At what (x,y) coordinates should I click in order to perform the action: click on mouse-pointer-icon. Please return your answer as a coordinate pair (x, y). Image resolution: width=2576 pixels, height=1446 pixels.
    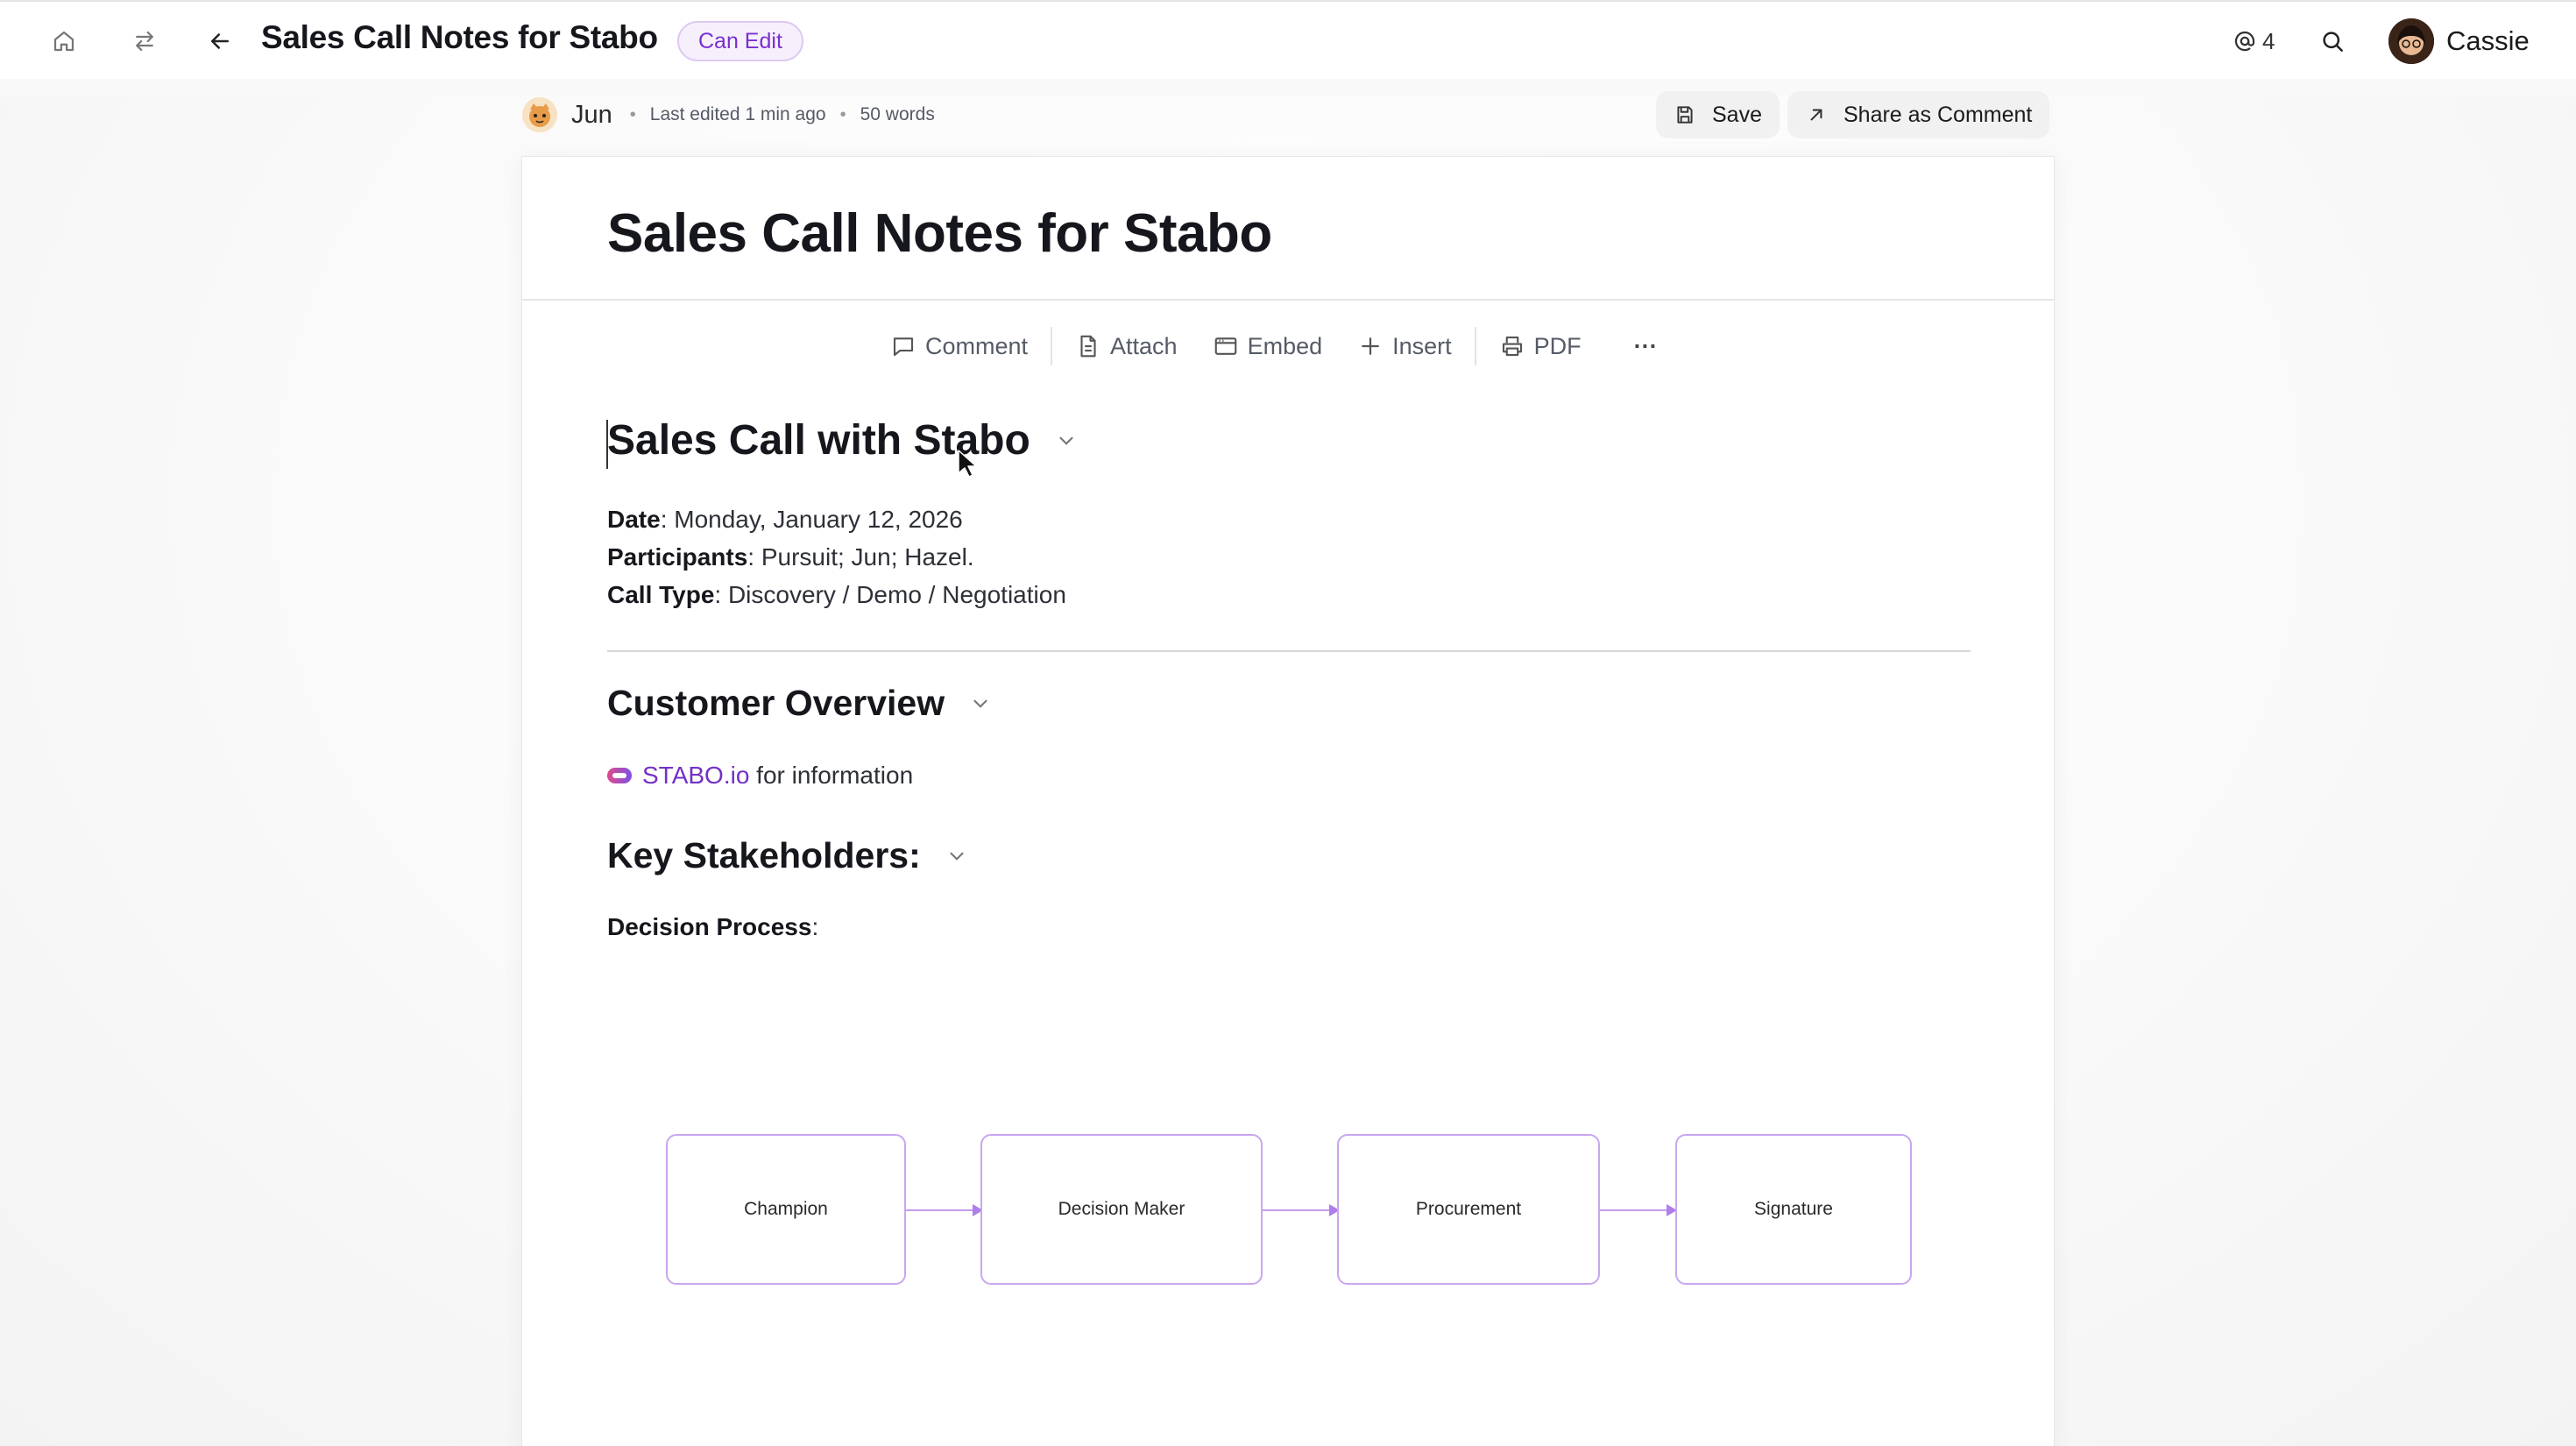
    Looking at the image, I should click on (967, 464).